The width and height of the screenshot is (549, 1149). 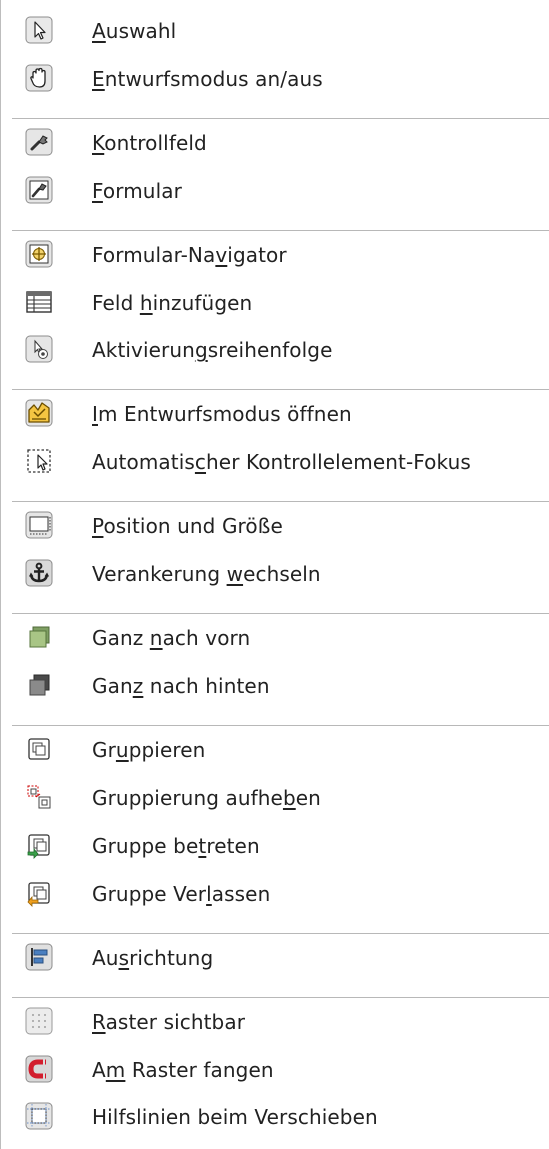 I want to click on accelerator-key: c, so click(x=200, y=462).